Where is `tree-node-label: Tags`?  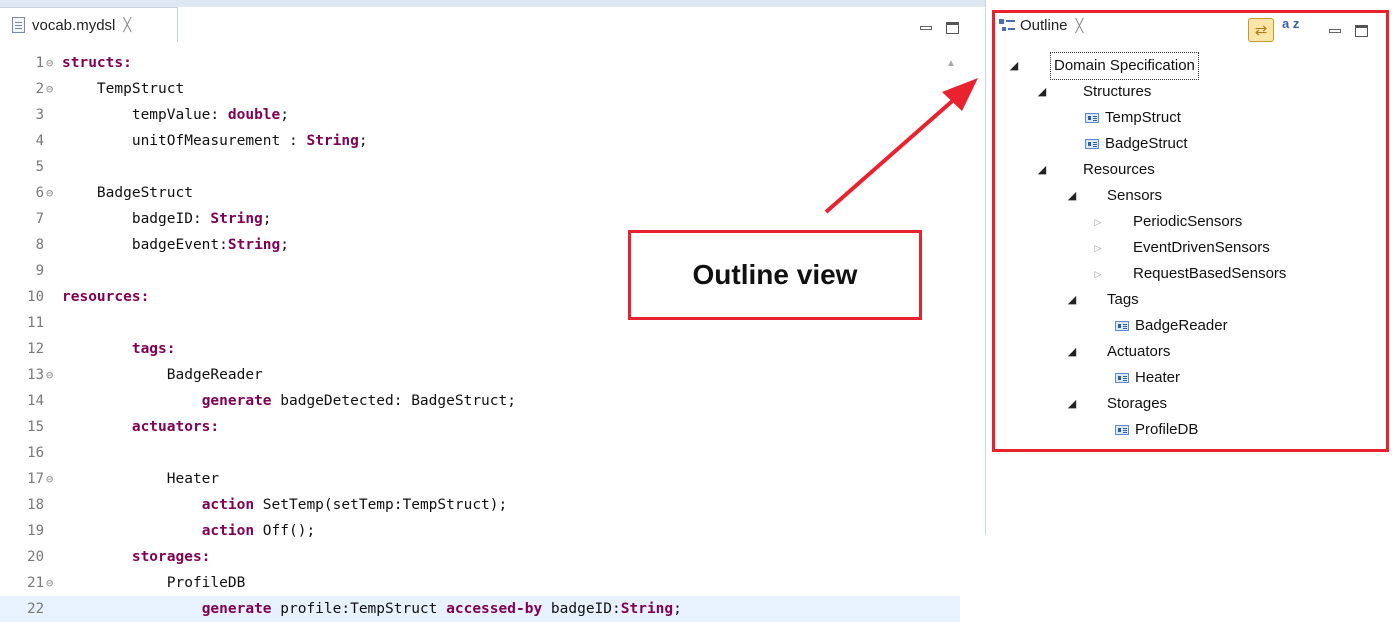 tree-node-label: Tags is located at coordinates (1123, 299).